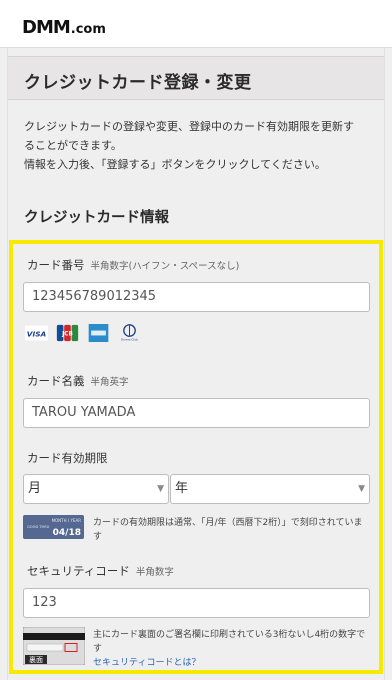 This screenshot has height=680, width=392. I want to click on security-note-text: 主にカード裏面のご署名欄に印刷されている3桁ないし4桁の数字です, so click(229, 642).